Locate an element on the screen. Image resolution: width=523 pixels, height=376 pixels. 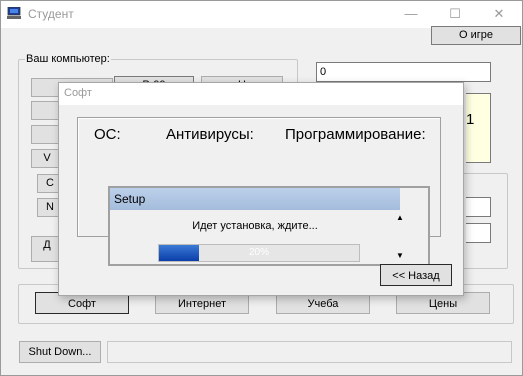
programming-label: Программирование: is located at coordinates (355, 134).